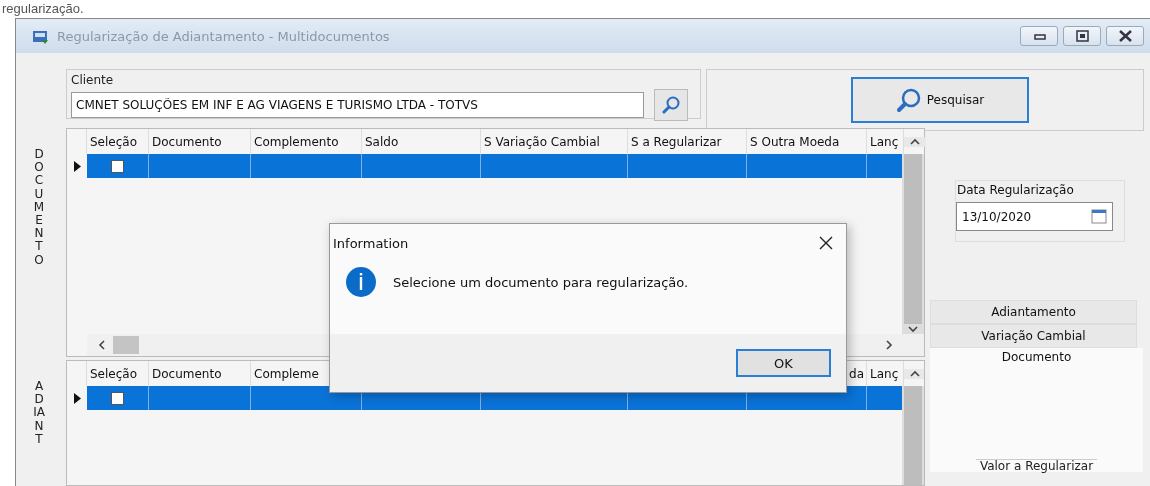  What do you see at coordinates (783, 363) in the screenshot?
I see `ok-button: OK` at bounding box center [783, 363].